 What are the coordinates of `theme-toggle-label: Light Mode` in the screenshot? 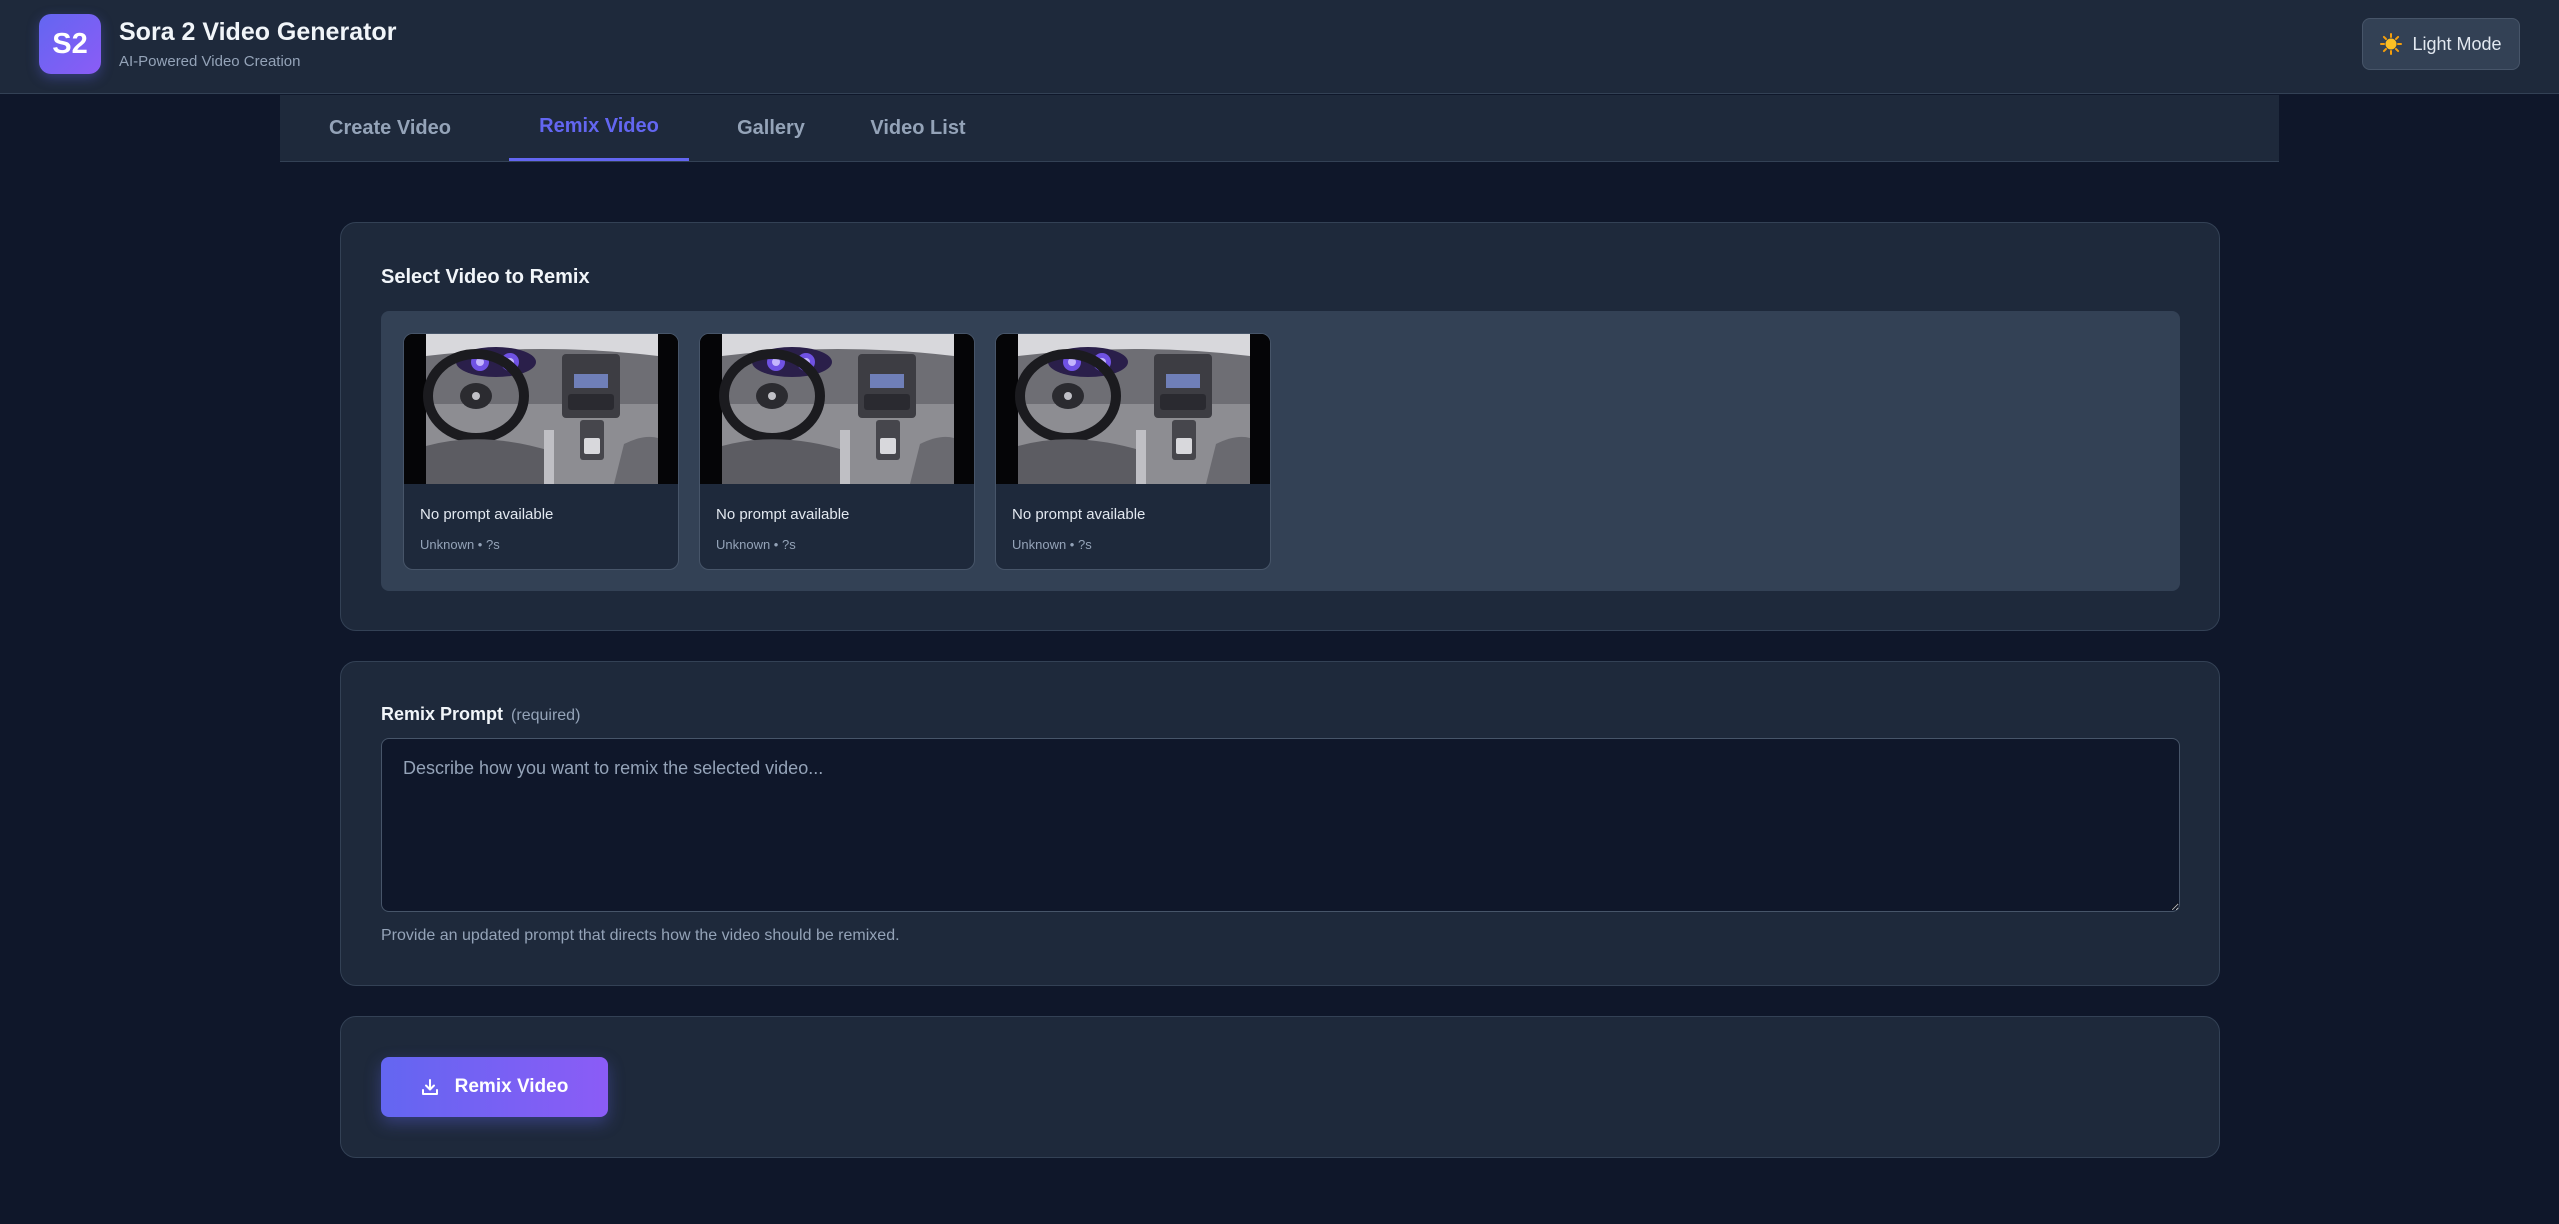 It's located at (2457, 43).